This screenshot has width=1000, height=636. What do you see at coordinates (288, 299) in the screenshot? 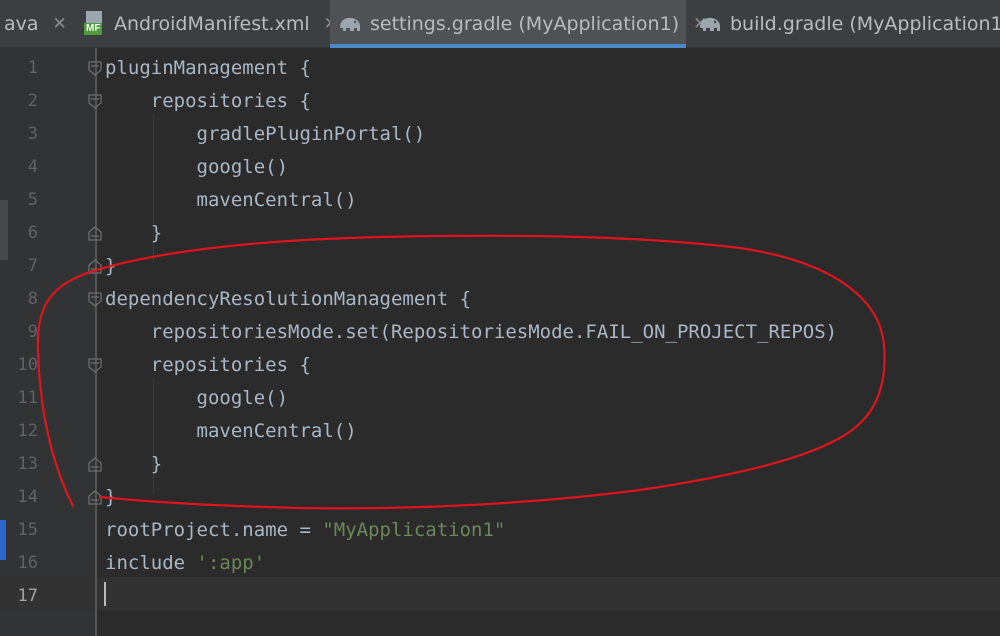
I see `code-line: dependencyResolutionManagement {` at bounding box center [288, 299].